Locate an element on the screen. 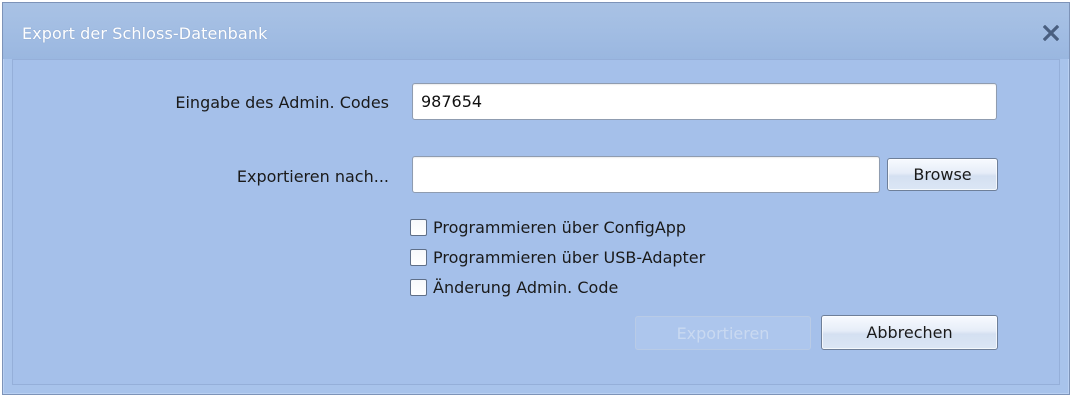 The height and width of the screenshot is (397, 1072). close-button is located at coordinates (1051, 33).